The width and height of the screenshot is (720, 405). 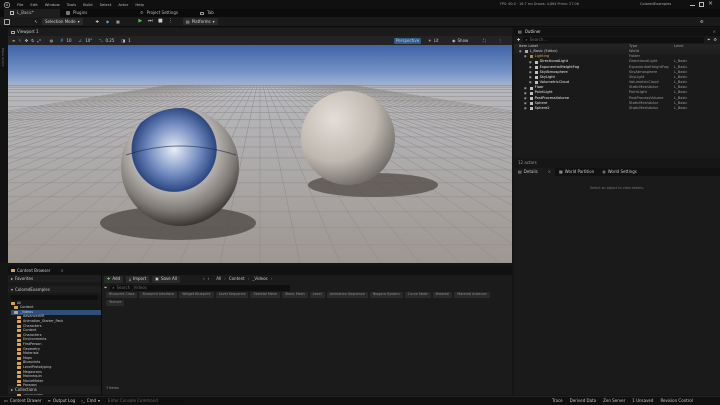 I want to click on breadcrumb-item: _Videos, so click(x=259, y=279).